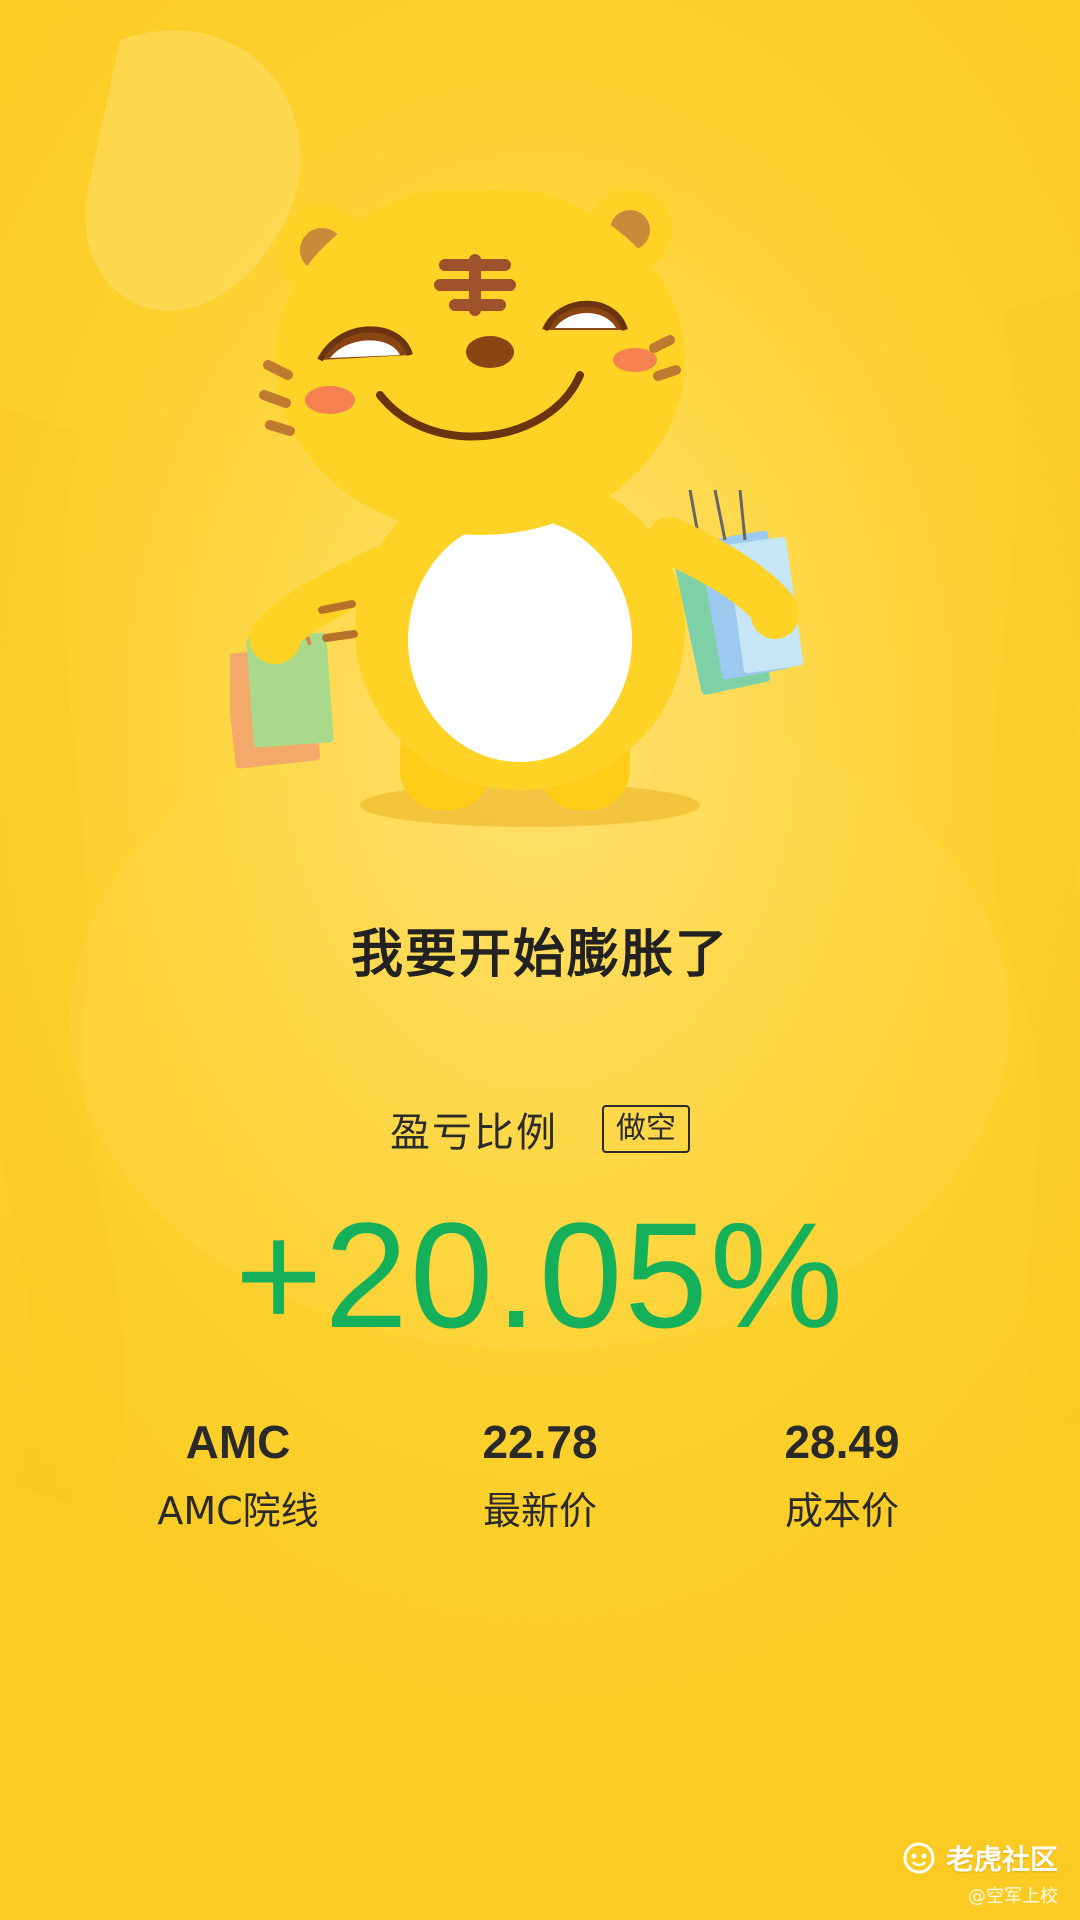  I want to click on stock-stats: AMC AMC院线 22.78 最新价 28.49 成本价, so click(540, 1482).